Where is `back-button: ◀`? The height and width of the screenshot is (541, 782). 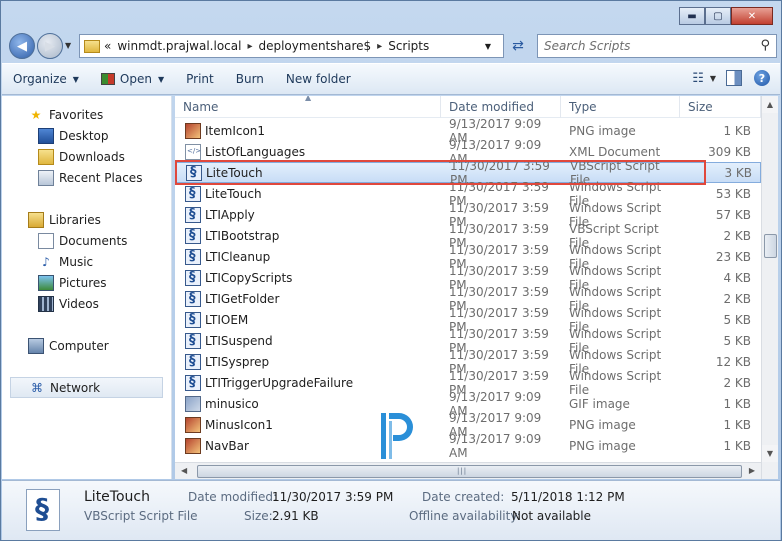
back-button: ◀ is located at coordinates (22, 46).